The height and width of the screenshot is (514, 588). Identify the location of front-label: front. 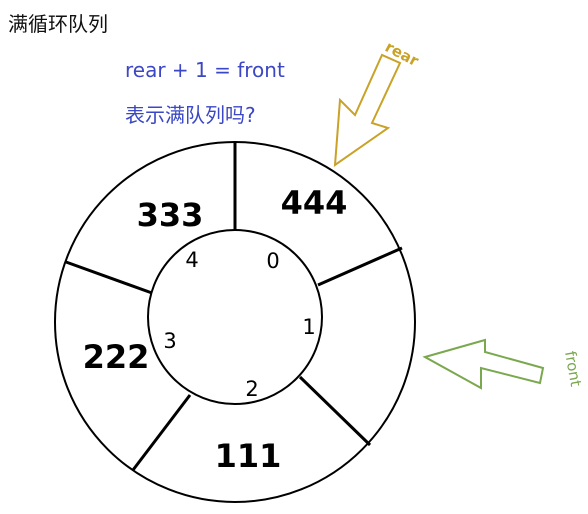
(573, 369).